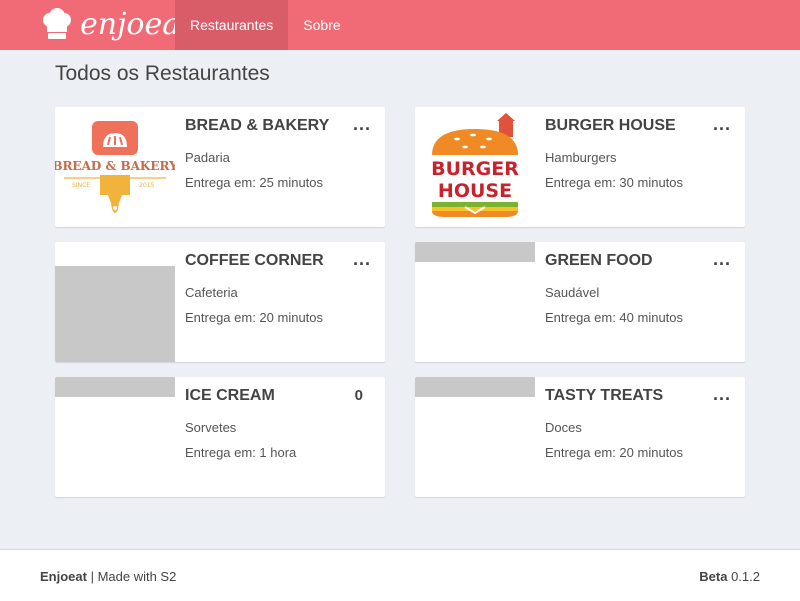 This screenshot has width=800, height=601. What do you see at coordinates (81, 185) in the screenshot?
I see `svg-text: SINCE` at bounding box center [81, 185].